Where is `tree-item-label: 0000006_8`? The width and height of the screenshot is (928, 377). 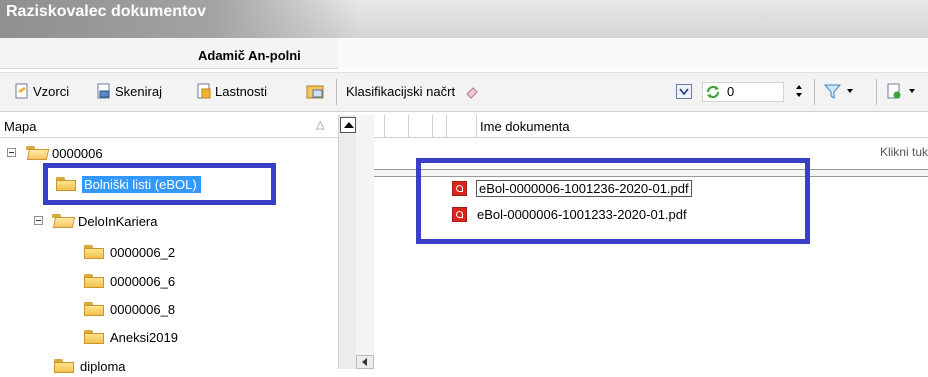
tree-item-label: 0000006_8 is located at coordinates (143, 309).